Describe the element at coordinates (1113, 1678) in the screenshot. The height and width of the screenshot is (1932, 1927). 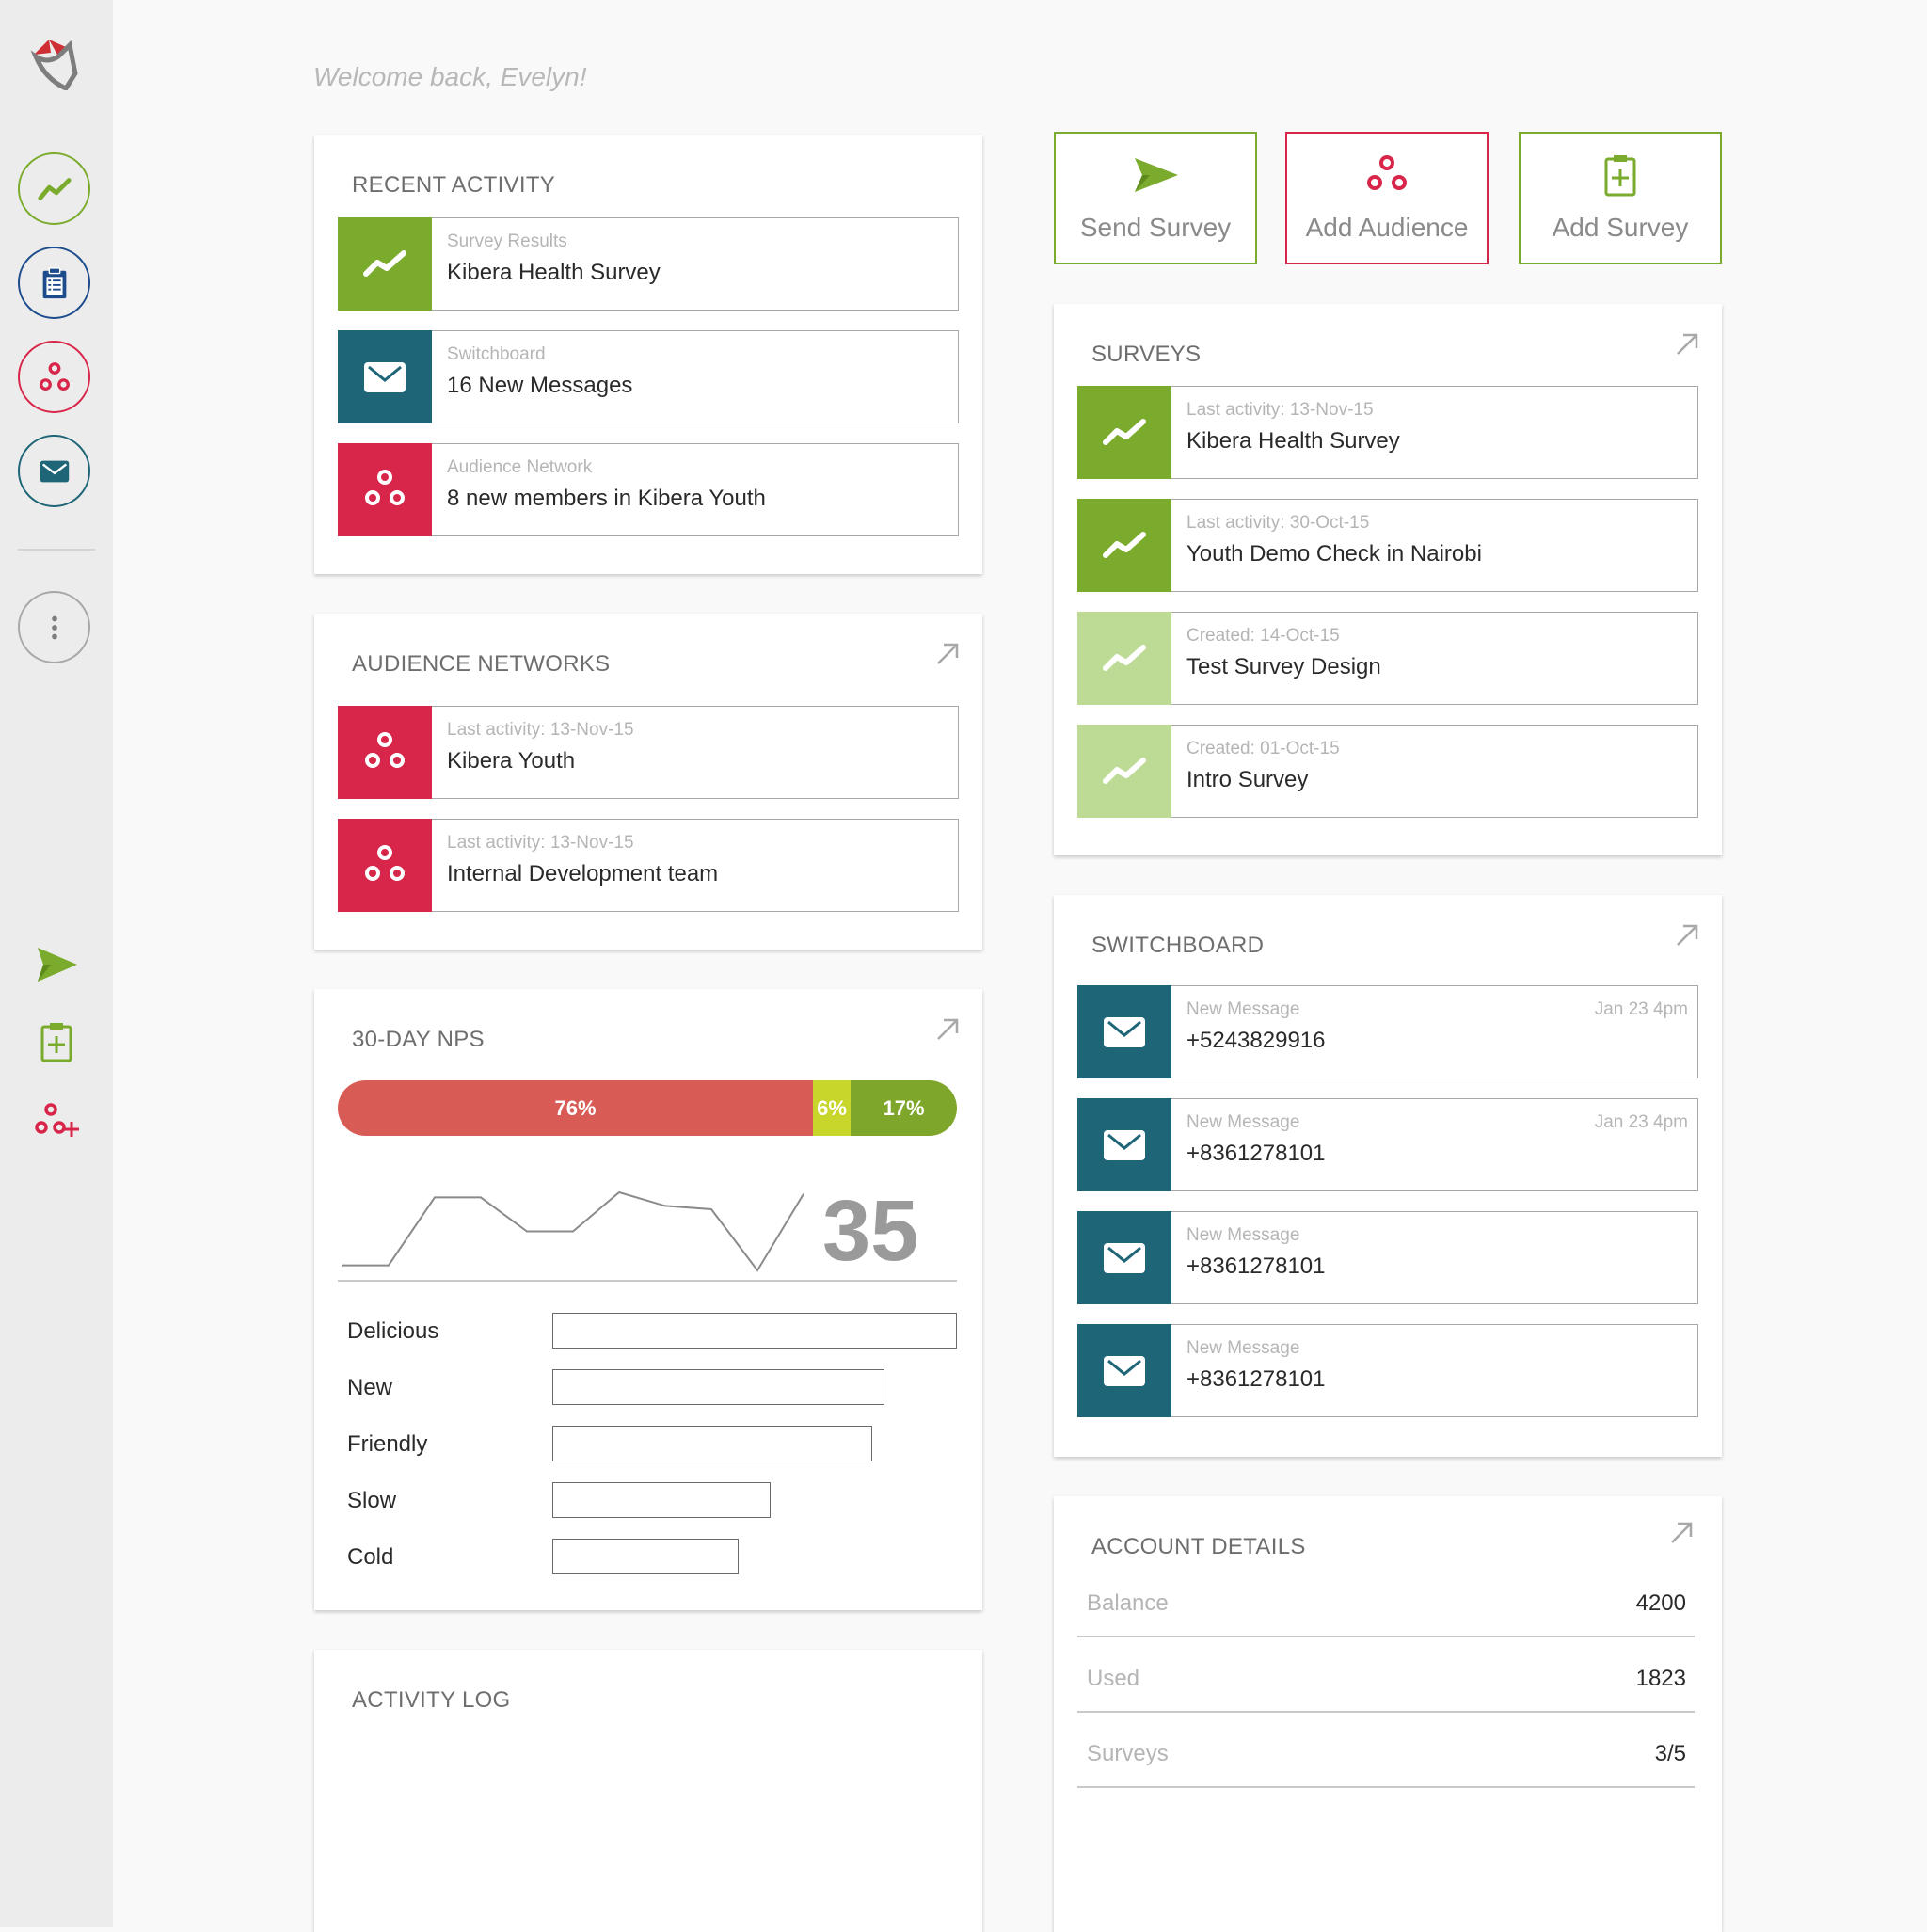
I see `used-label: Used` at that location.